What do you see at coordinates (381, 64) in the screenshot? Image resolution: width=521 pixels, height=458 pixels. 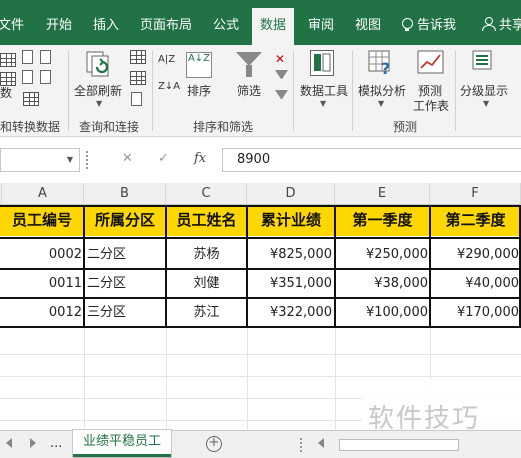 I see `what-if-icon: ?` at bounding box center [381, 64].